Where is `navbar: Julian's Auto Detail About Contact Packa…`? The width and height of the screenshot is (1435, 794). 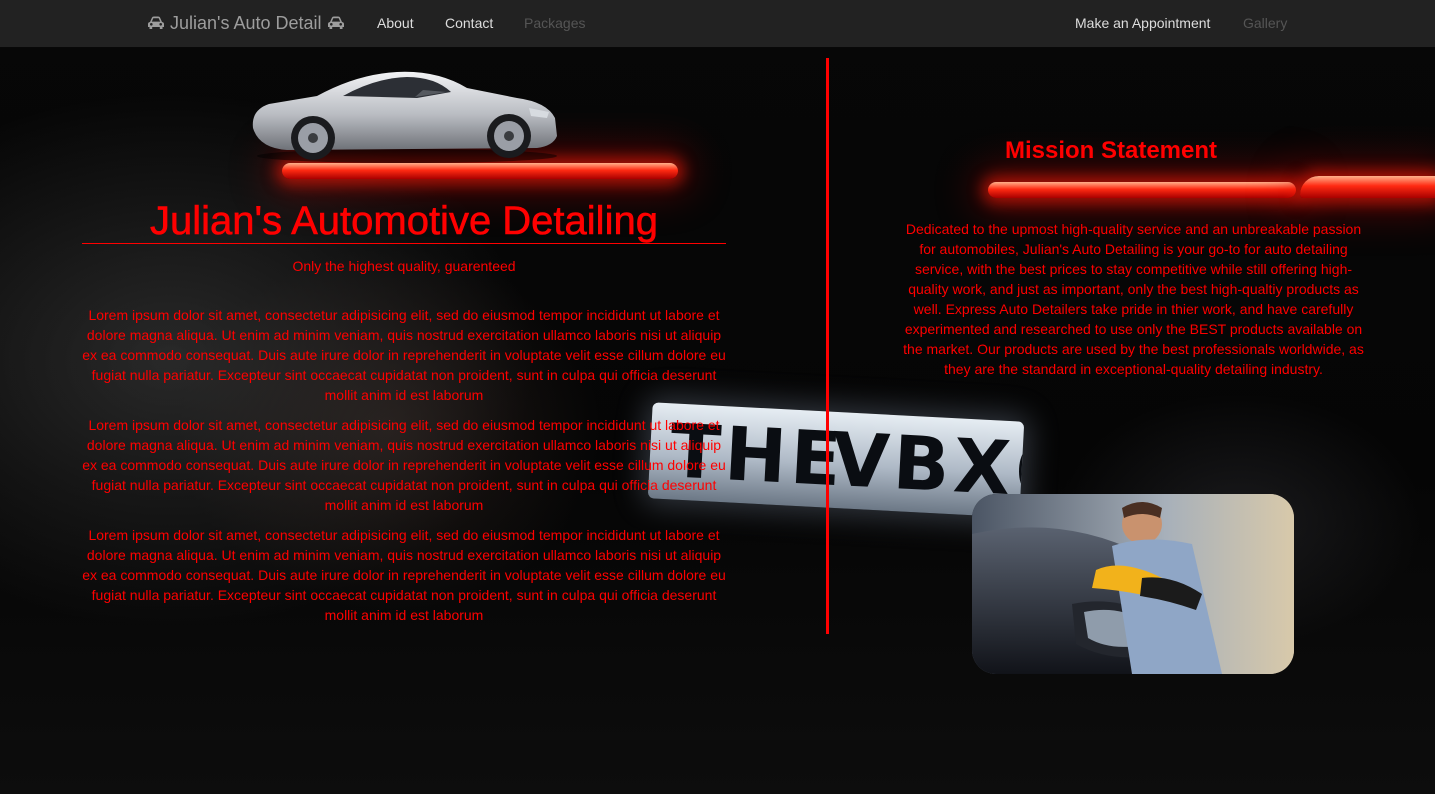 navbar: Julian's Auto Detail About Contact Packa… is located at coordinates (717, 24).